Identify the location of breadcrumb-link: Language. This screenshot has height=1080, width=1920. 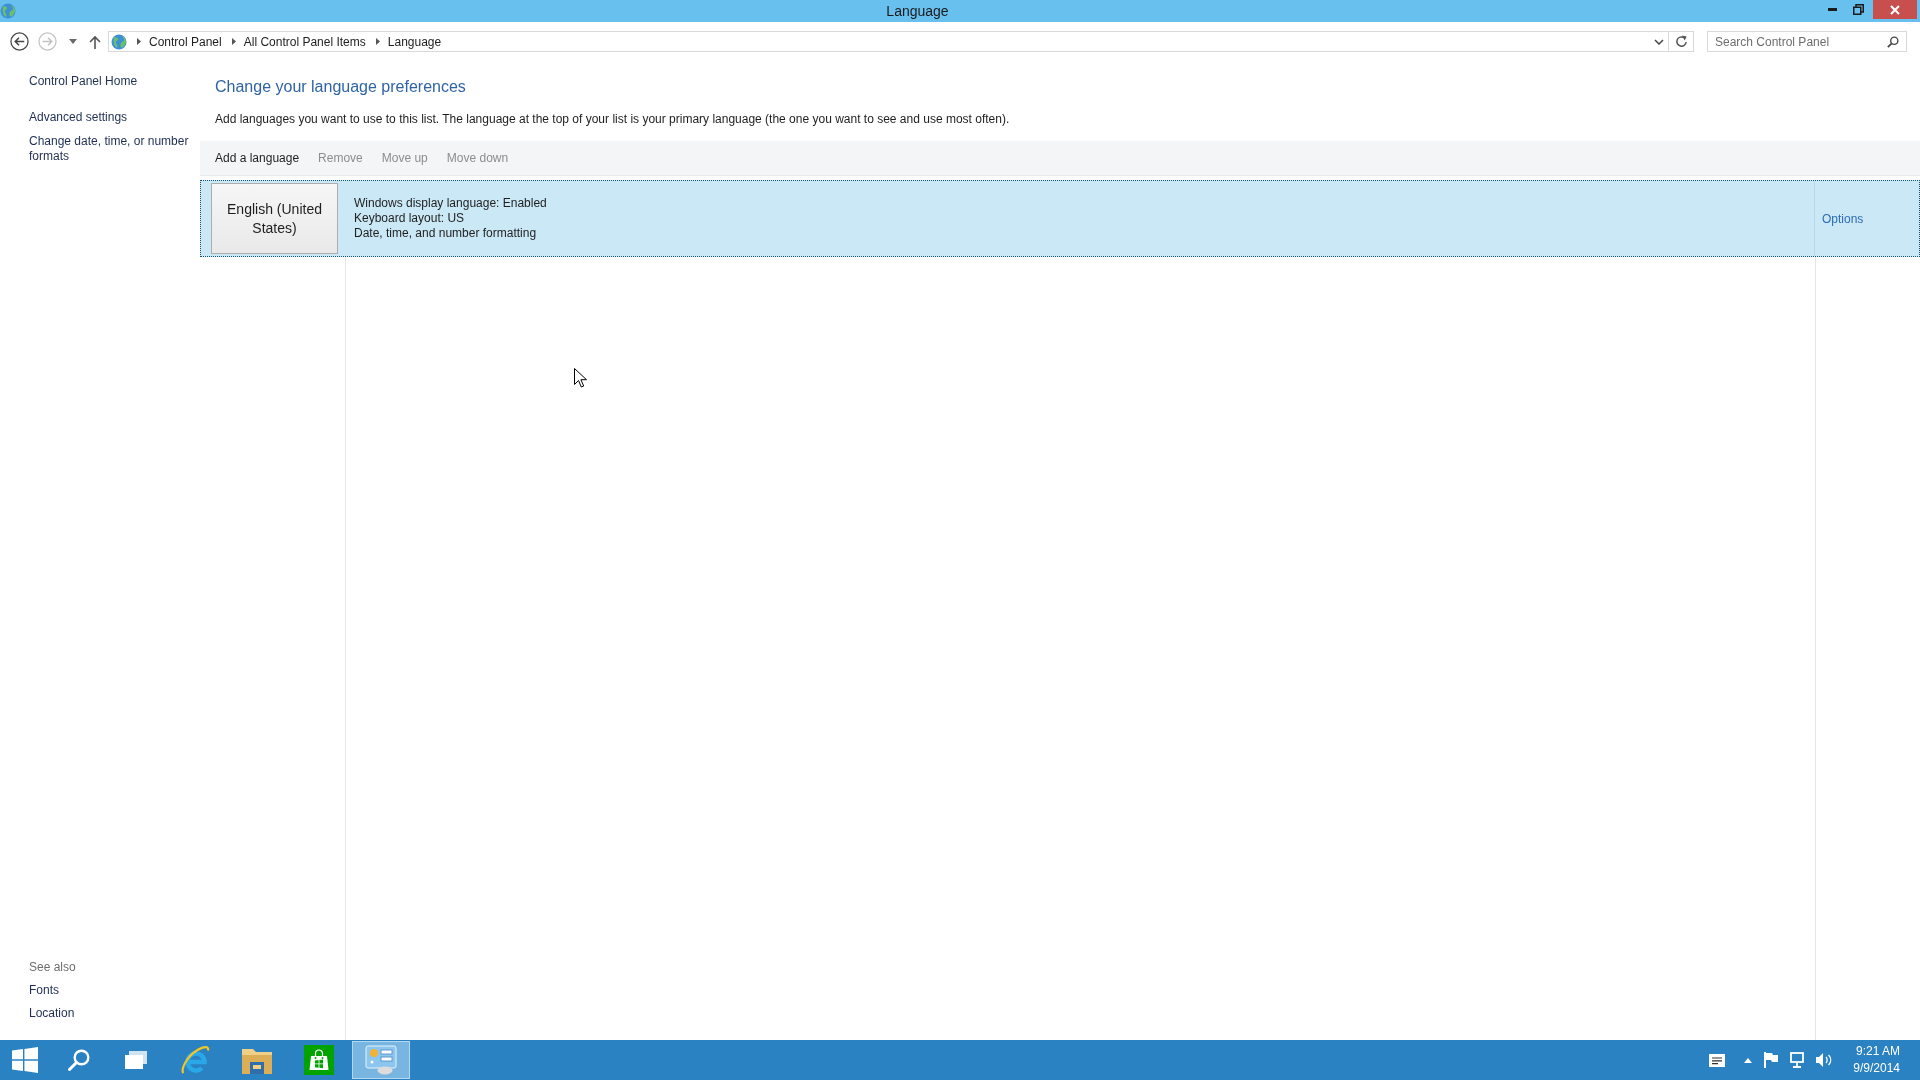
(414, 41).